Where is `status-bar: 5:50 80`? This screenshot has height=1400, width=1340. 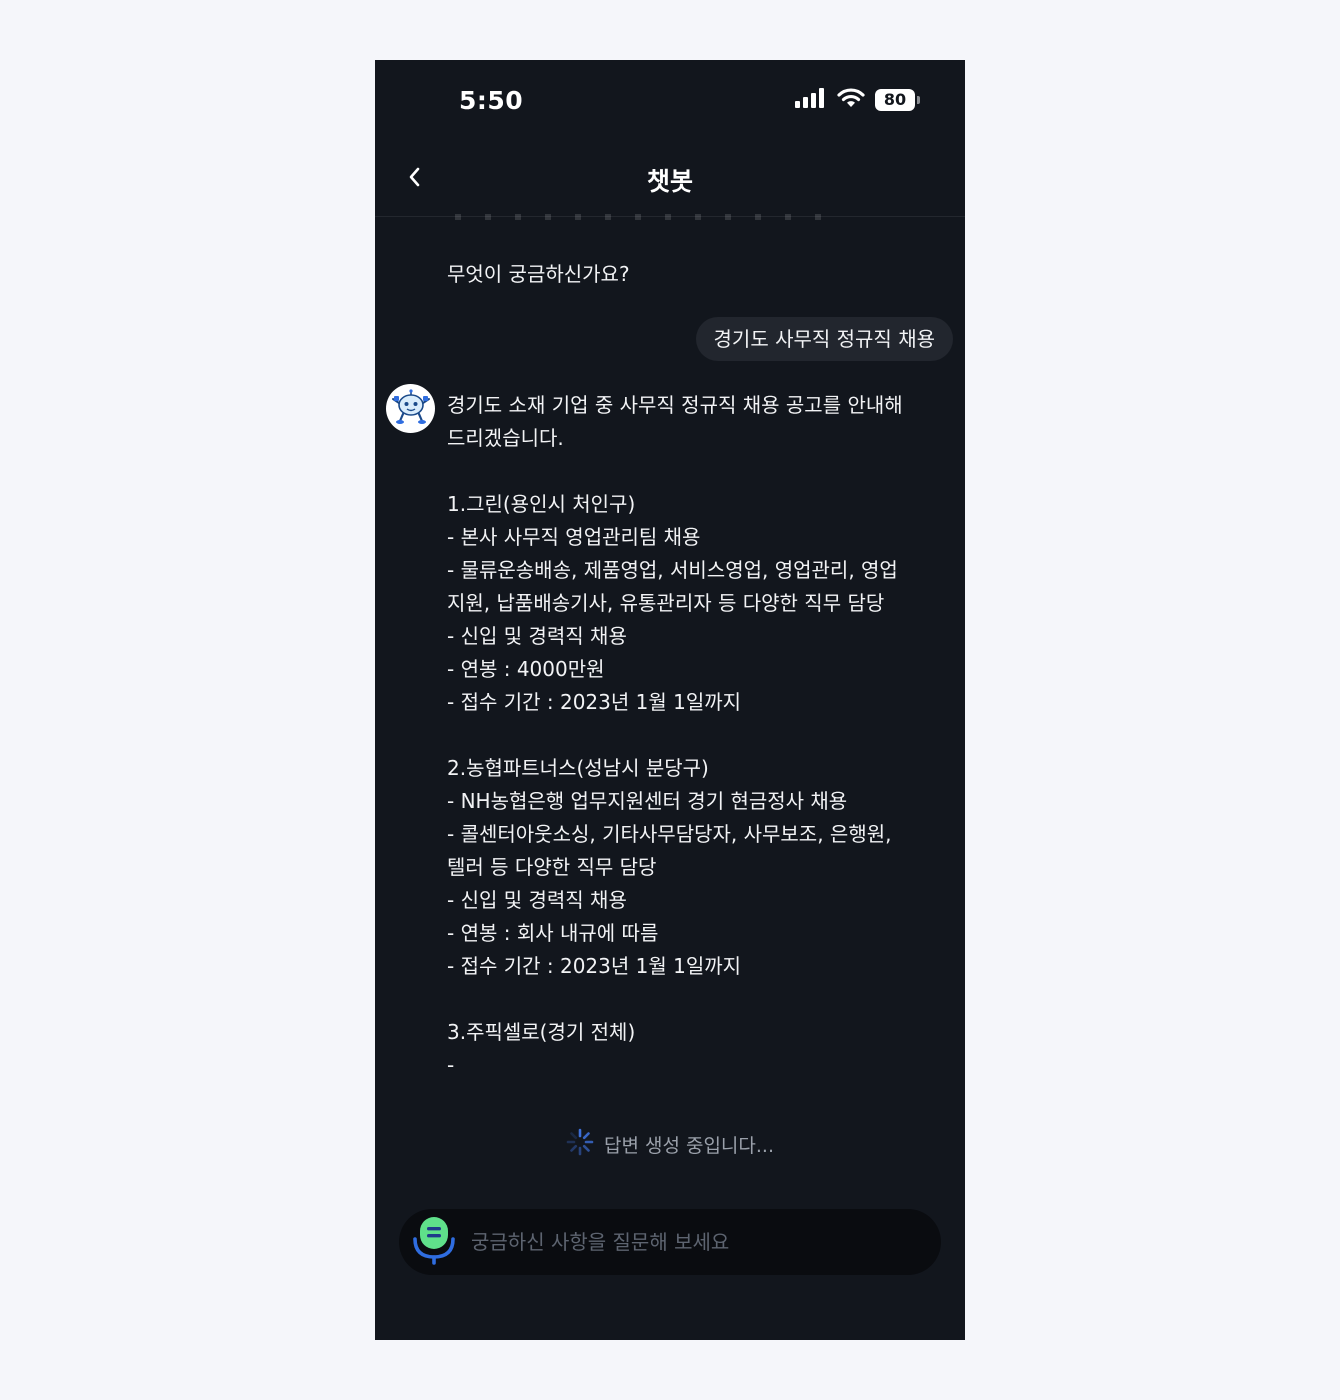
status-bar: 5:50 80 is located at coordinates (670, 100).